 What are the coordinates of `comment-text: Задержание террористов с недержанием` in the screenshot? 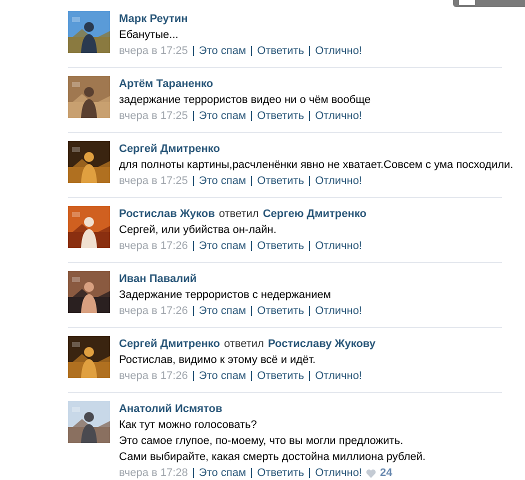 It's located at (225, 295).